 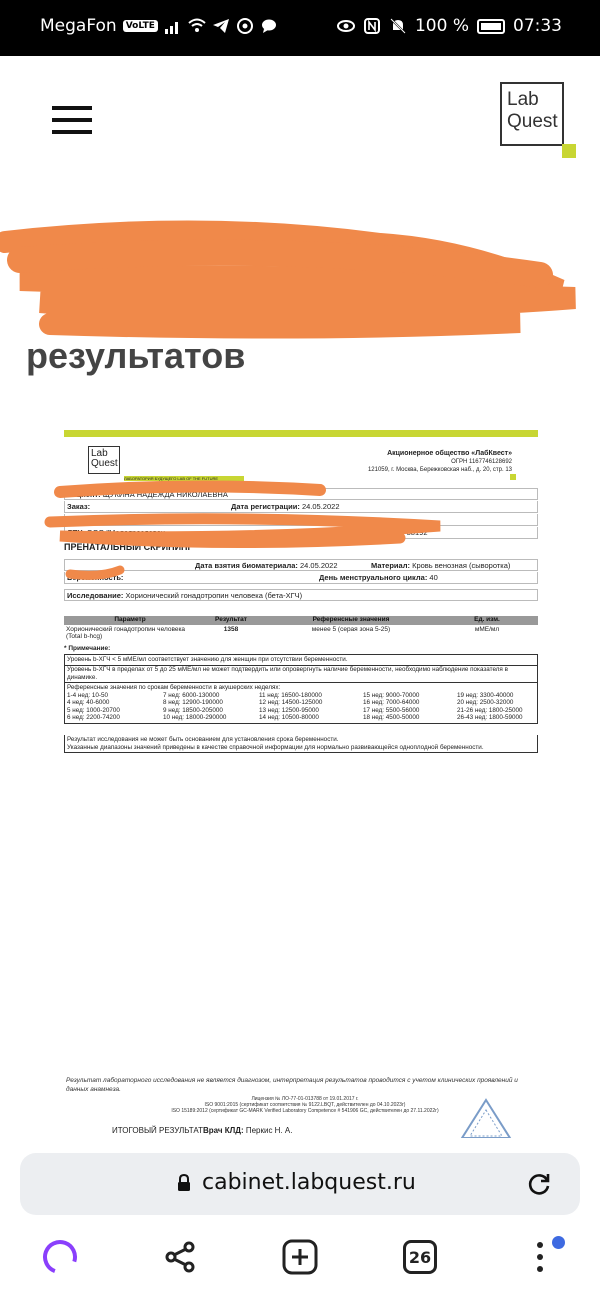 I want to click on note-title: * Примечание:, so click(x=87, y=648).